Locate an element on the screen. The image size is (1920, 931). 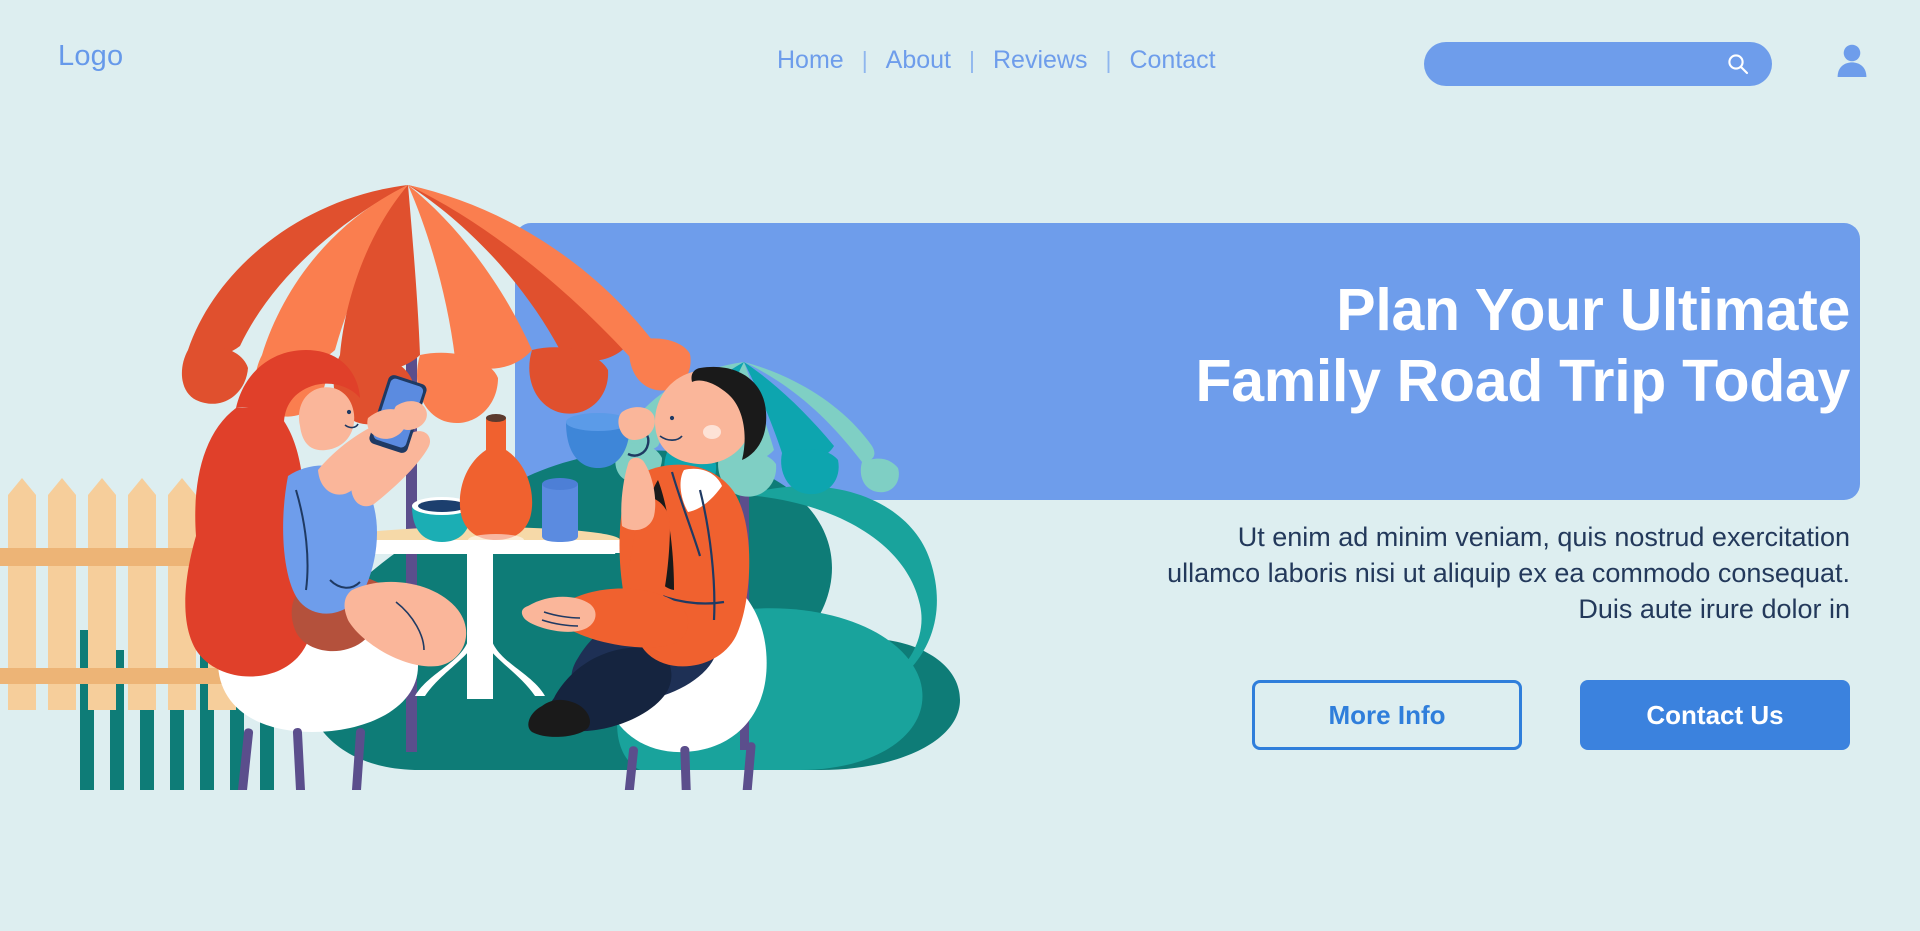
hero-cta-group: More Info Contact Us is located at coordinates (1515, 715).